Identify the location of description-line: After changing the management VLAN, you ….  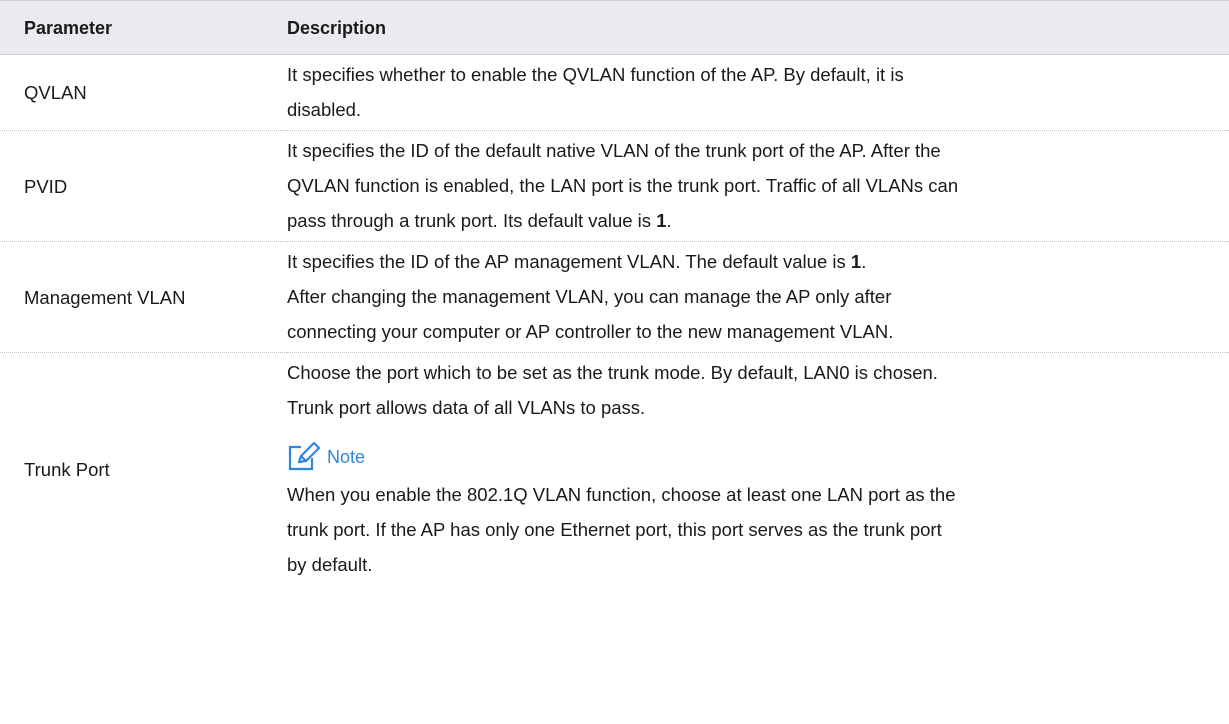
(589, 296).